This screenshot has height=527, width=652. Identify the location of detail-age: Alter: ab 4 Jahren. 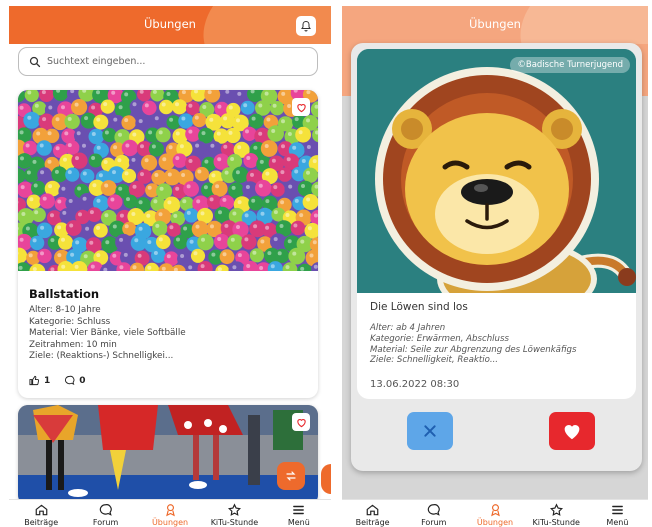
(408, 328).